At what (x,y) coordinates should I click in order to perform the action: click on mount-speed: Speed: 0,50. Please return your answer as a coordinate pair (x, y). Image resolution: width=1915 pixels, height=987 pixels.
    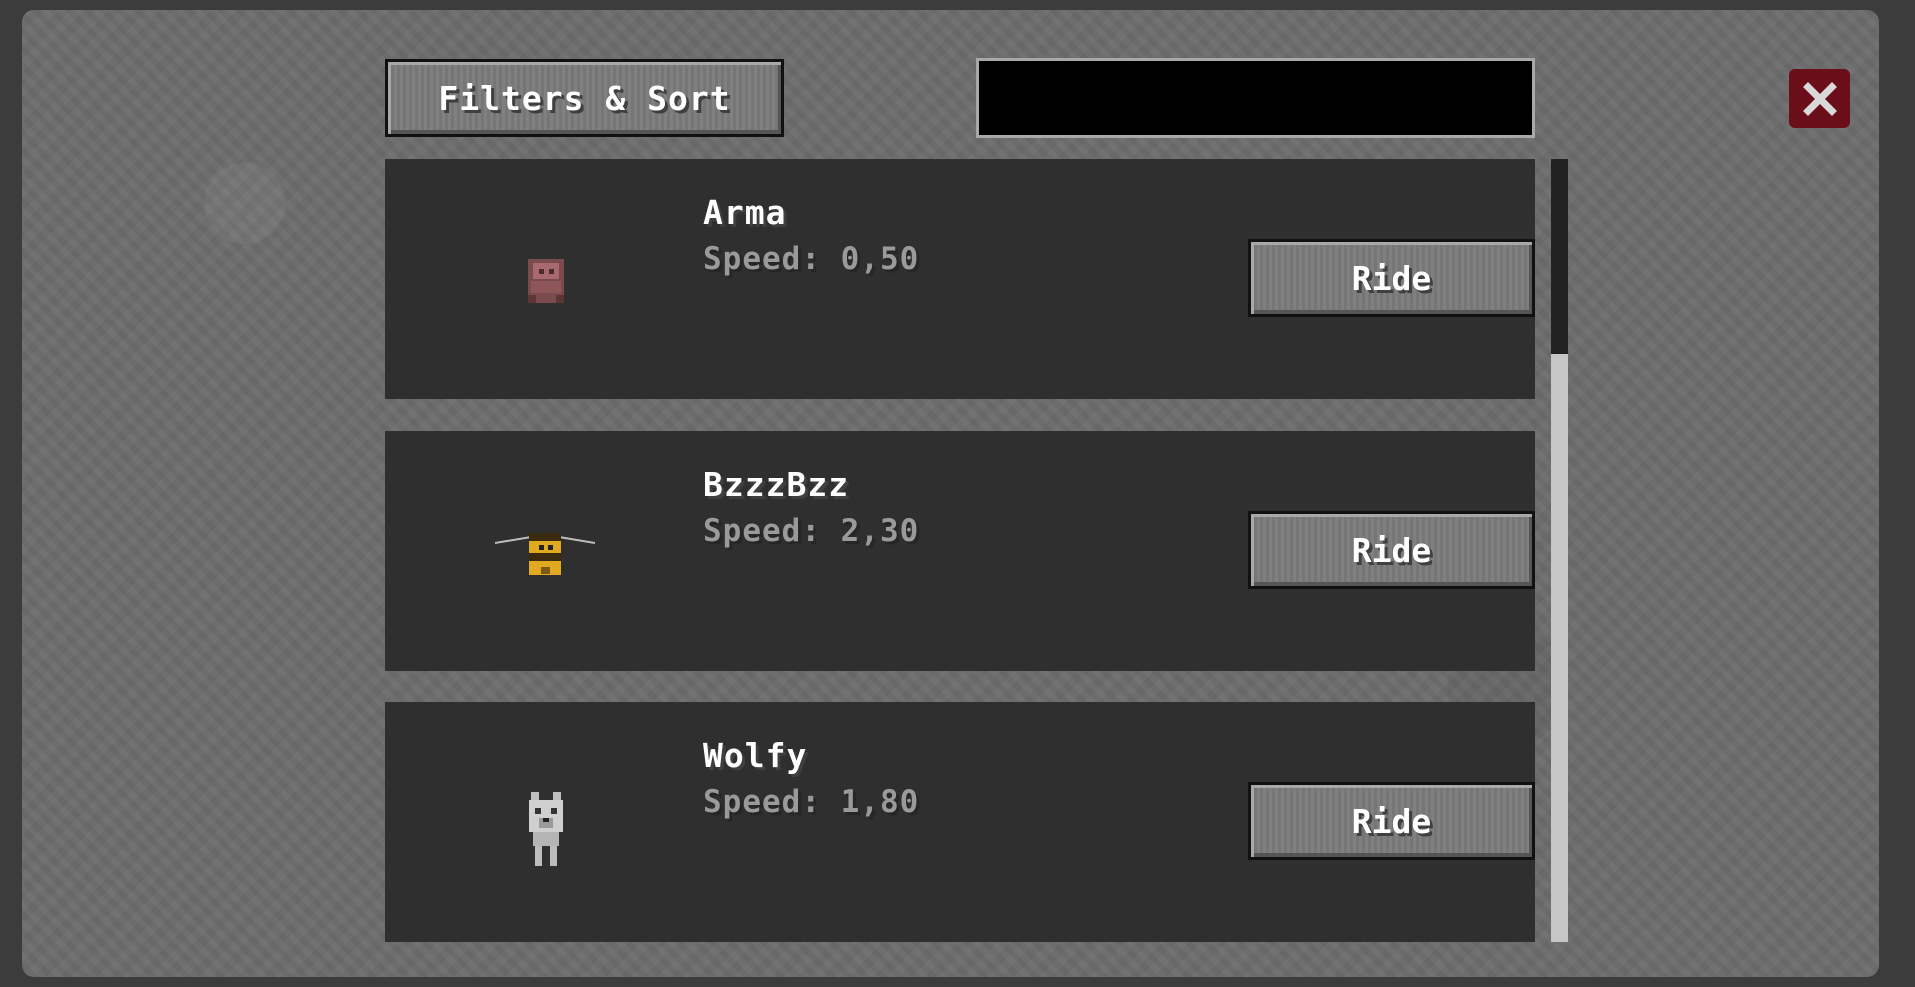
    Looking at the image, I should click on (811, 259).